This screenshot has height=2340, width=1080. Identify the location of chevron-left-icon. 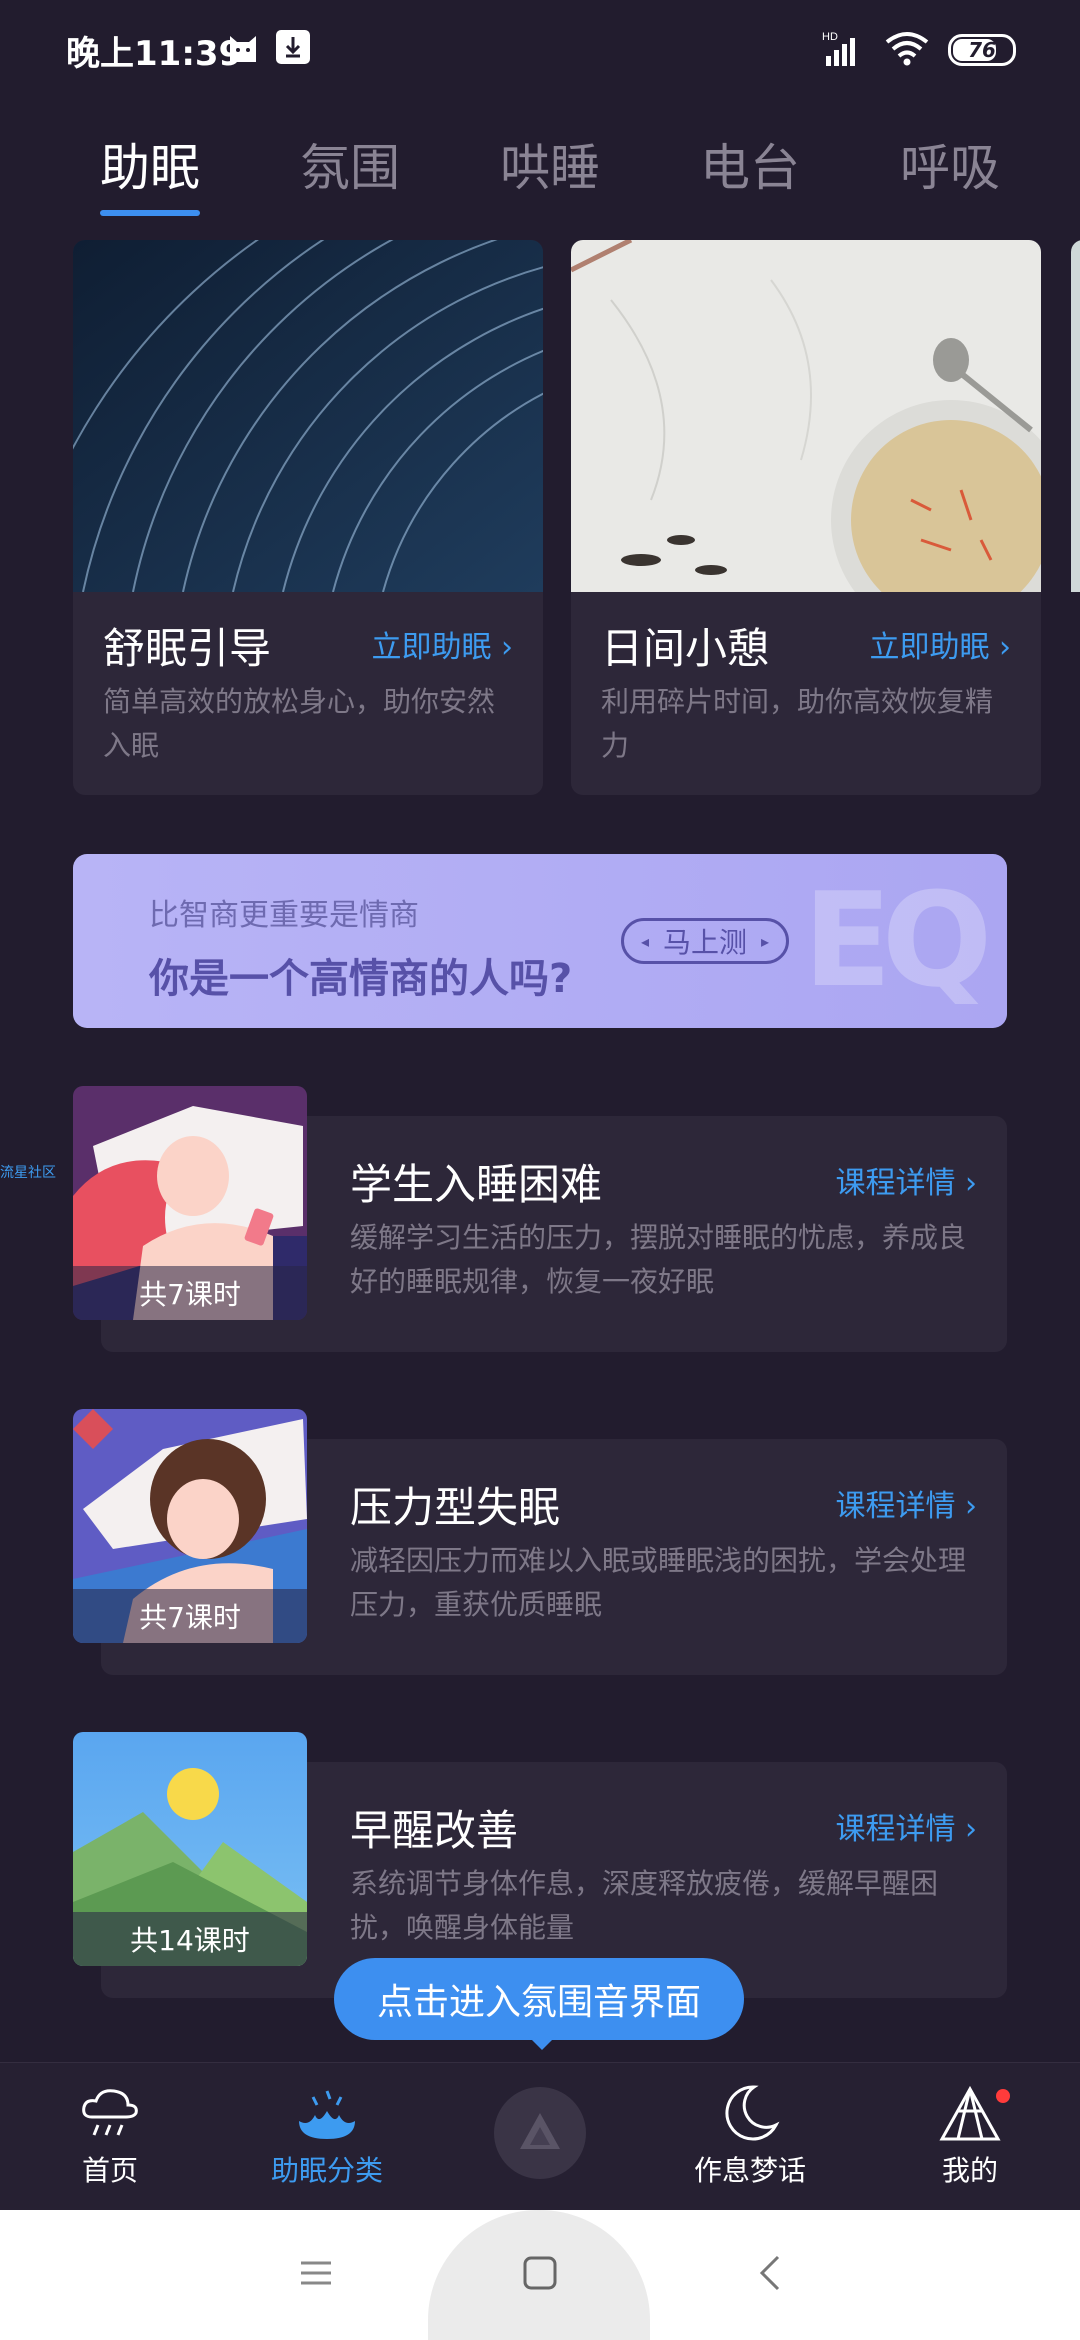
(770, 2275).